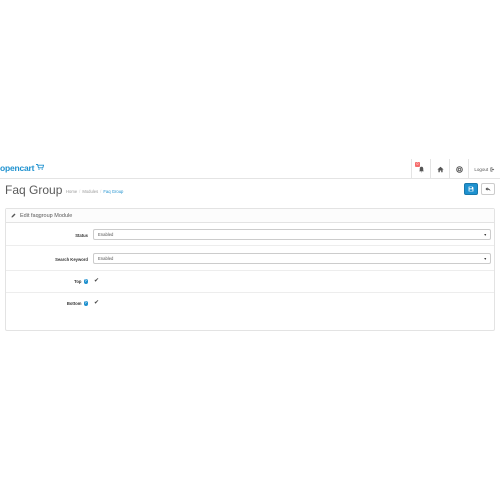  What do you see at coordinates (90, 191) in the screenshot?
I see `breadcrumb-modules: Modules` at bounding box center [90, 191].